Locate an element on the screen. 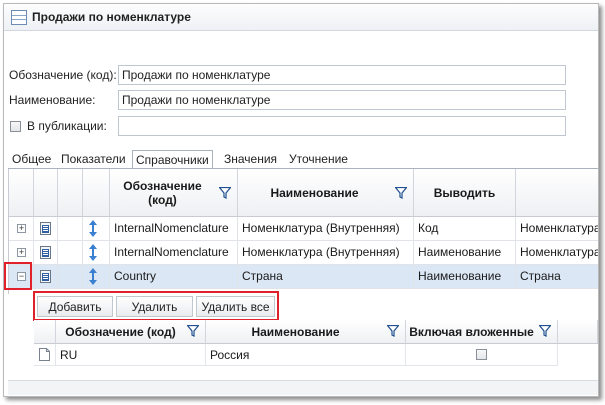  column-header-output-label: Выводить is located at coordinates (464, 192).